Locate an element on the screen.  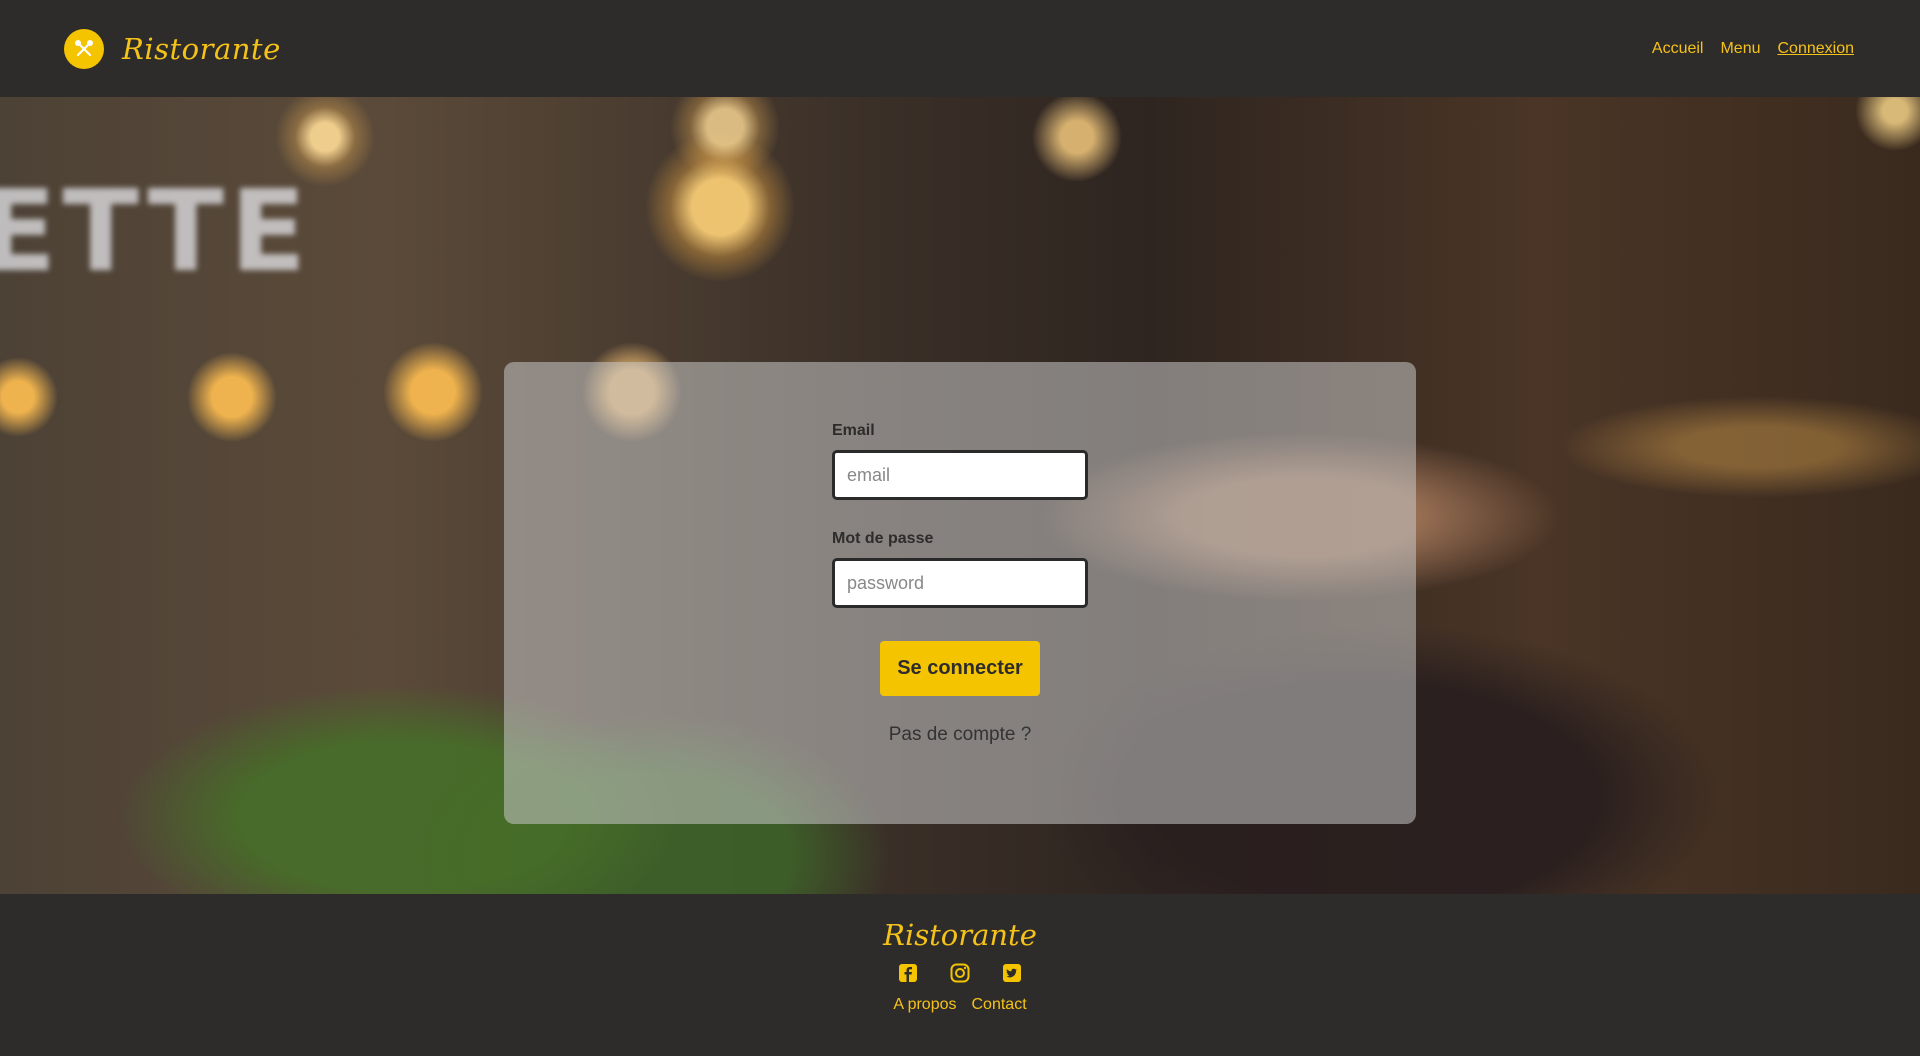
email-field is located at coordinates (960, 475).